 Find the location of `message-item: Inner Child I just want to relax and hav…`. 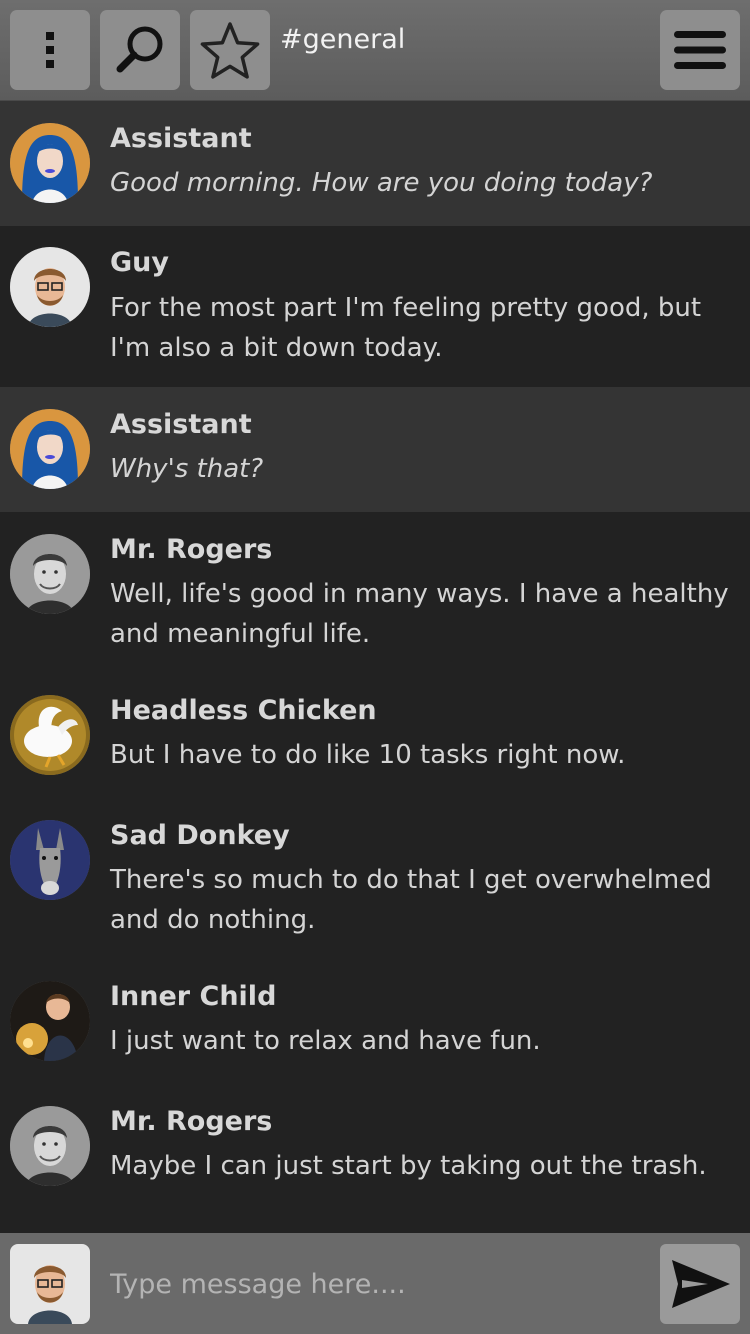

message-item: Inner Child I just want to relax and hav… is located at coordinates (375, 1021).